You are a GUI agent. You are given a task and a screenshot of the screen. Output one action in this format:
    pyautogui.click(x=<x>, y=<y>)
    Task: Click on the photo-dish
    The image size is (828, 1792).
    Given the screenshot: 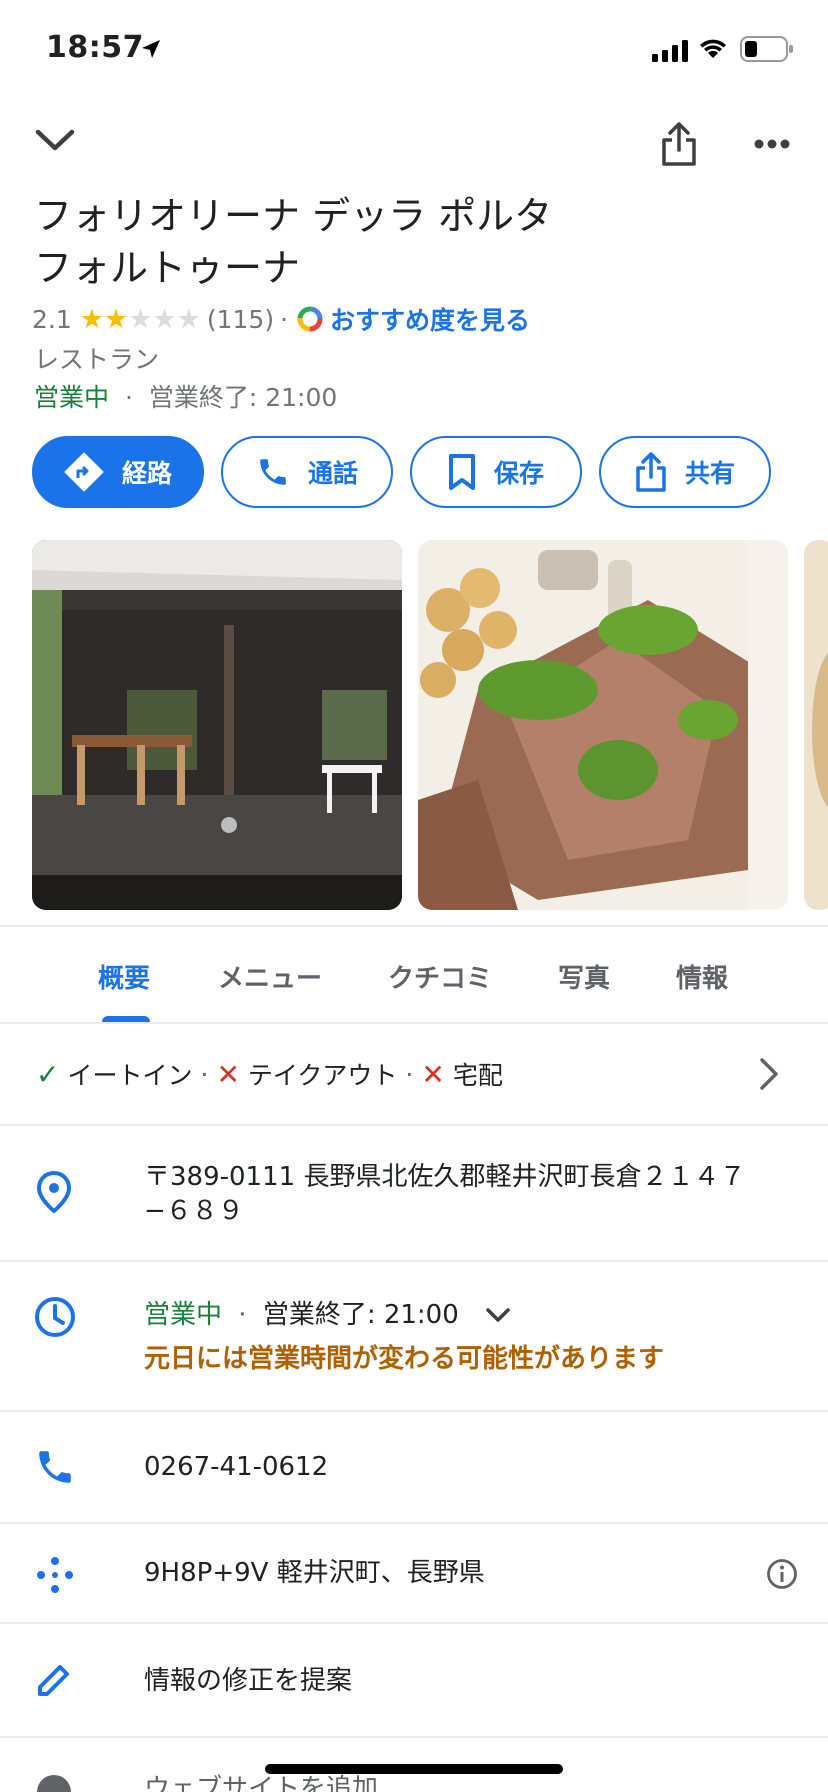 What is the action you would take?
    pyautogui.click(x=603, y=725)
    